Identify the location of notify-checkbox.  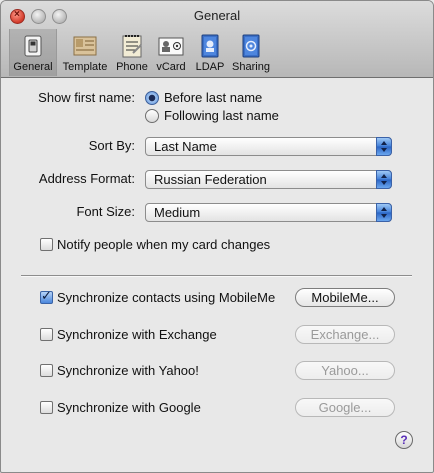
(46, 244).